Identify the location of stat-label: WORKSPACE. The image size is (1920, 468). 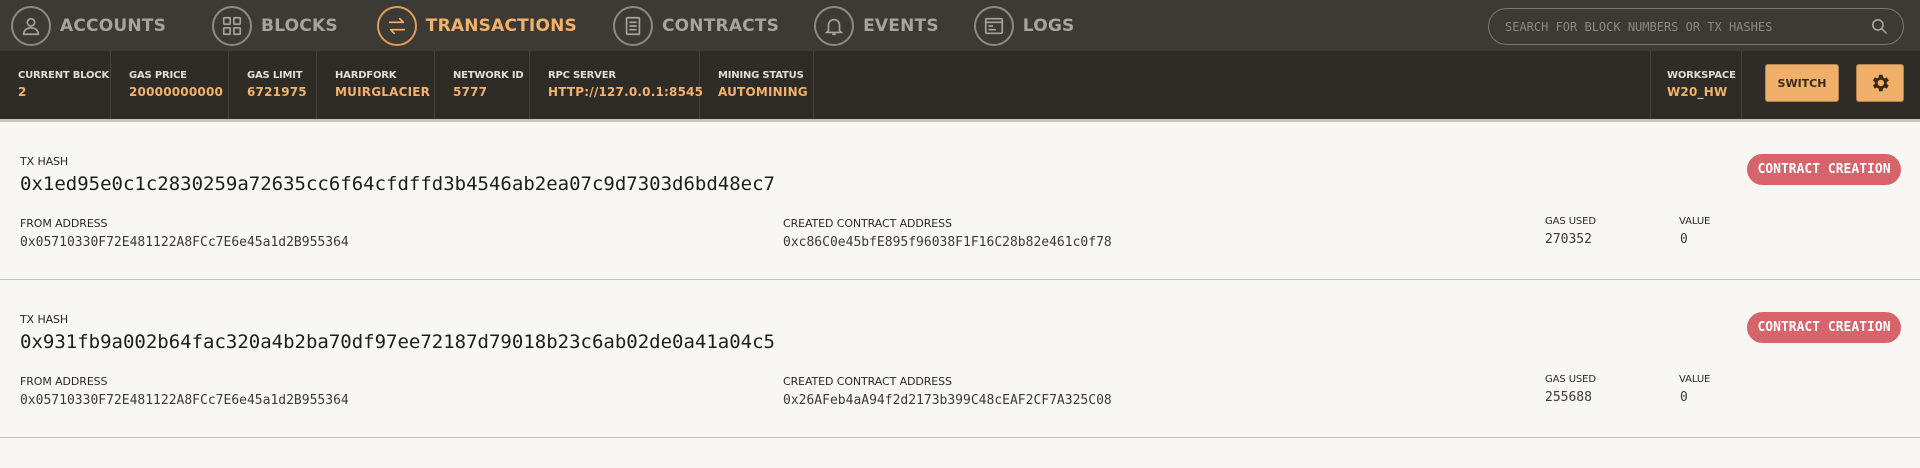
(1701, 75).